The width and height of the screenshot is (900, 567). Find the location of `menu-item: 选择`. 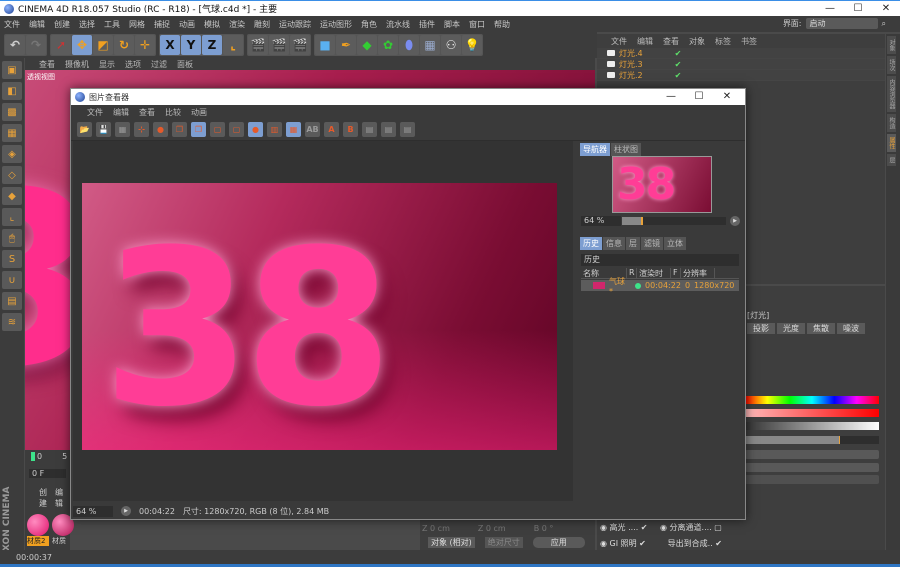

menu-item: 选择 is located at coordinates (87, 24).